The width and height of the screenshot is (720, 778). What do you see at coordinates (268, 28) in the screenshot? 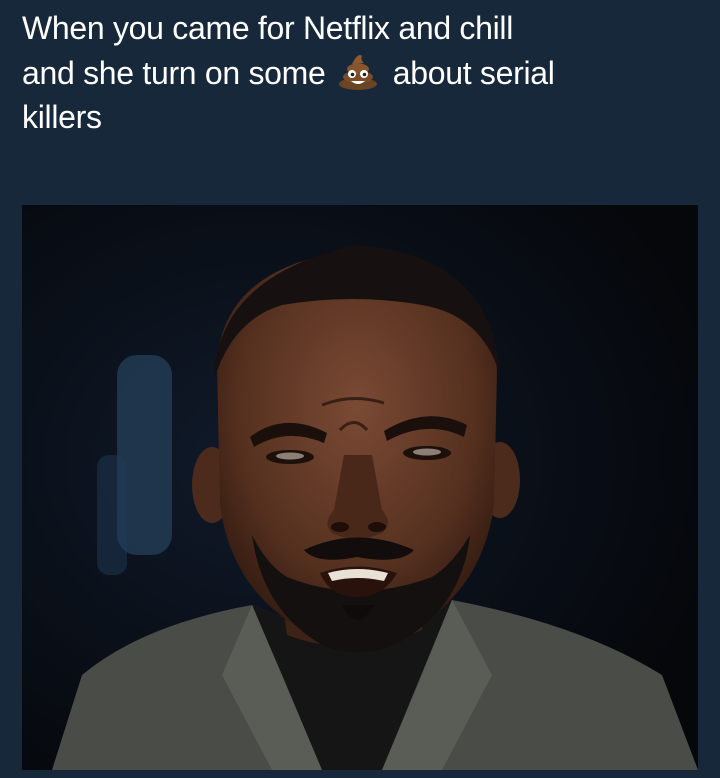
I see `caption-line-1: When you came for Netflix and chill` at bounding box center [268, 28].